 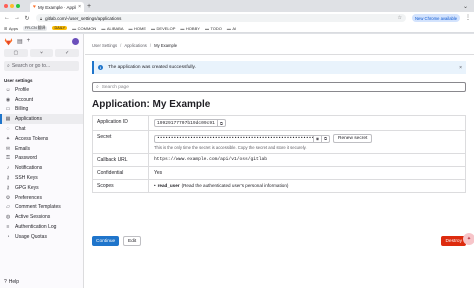 I want to click on applications-icon: ▦, so click(x=8, y=119).